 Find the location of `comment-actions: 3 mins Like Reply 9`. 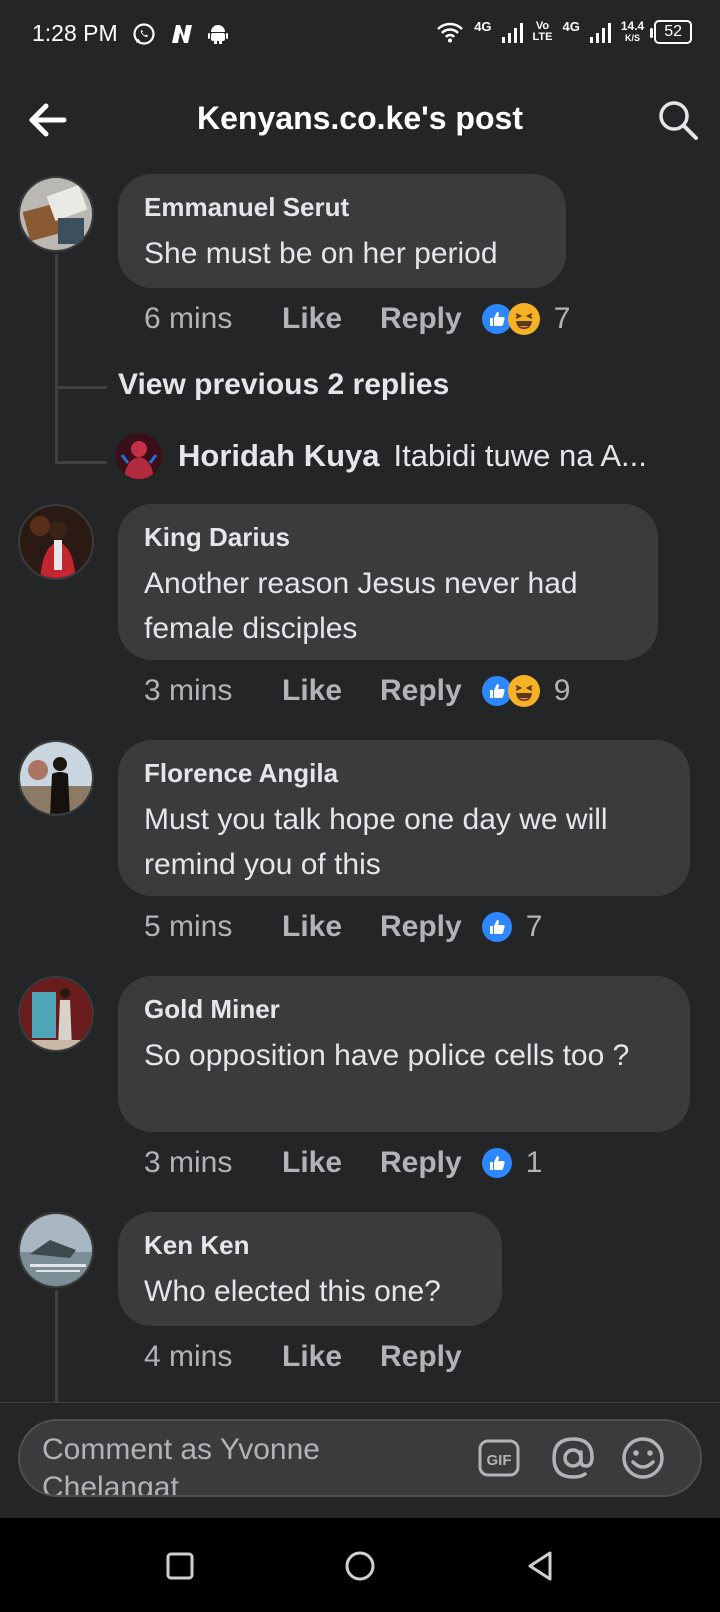

comment-actions: 3 mins Like Reply 9 is located at coordinates (357, 691).